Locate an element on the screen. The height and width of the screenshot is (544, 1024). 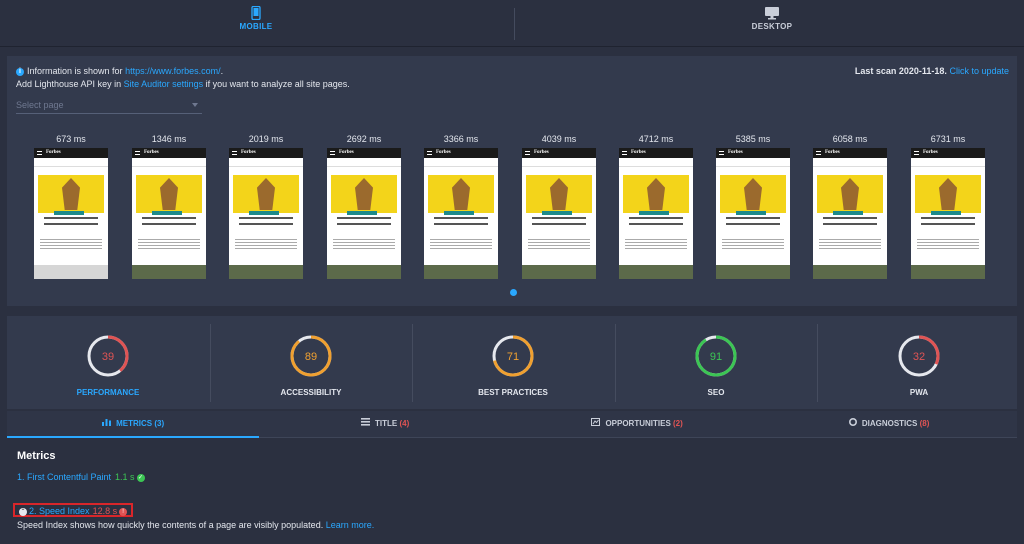
metric-1-value: 1.1 s is located at coordinates (125, 477).